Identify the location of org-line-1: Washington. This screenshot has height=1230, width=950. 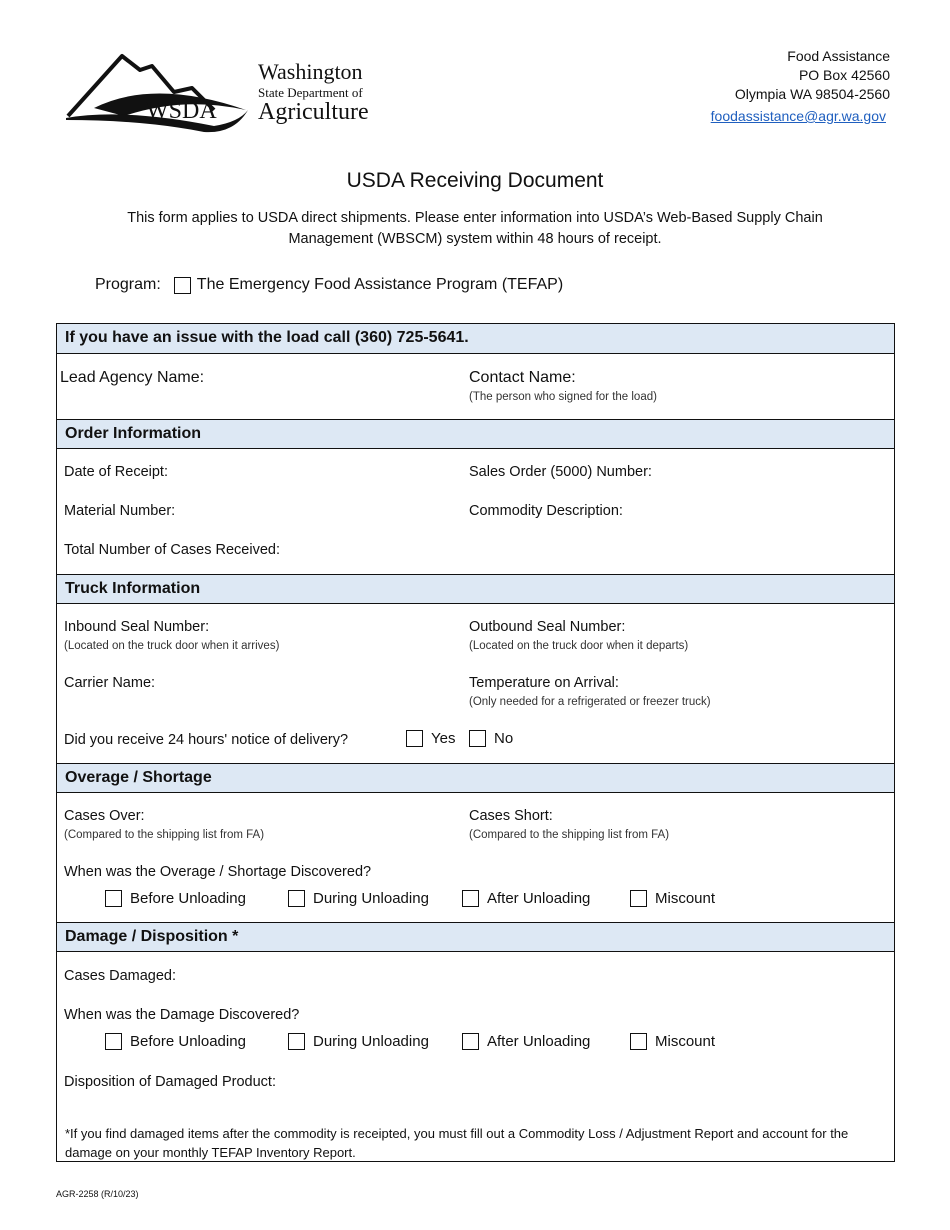
(310, 71).